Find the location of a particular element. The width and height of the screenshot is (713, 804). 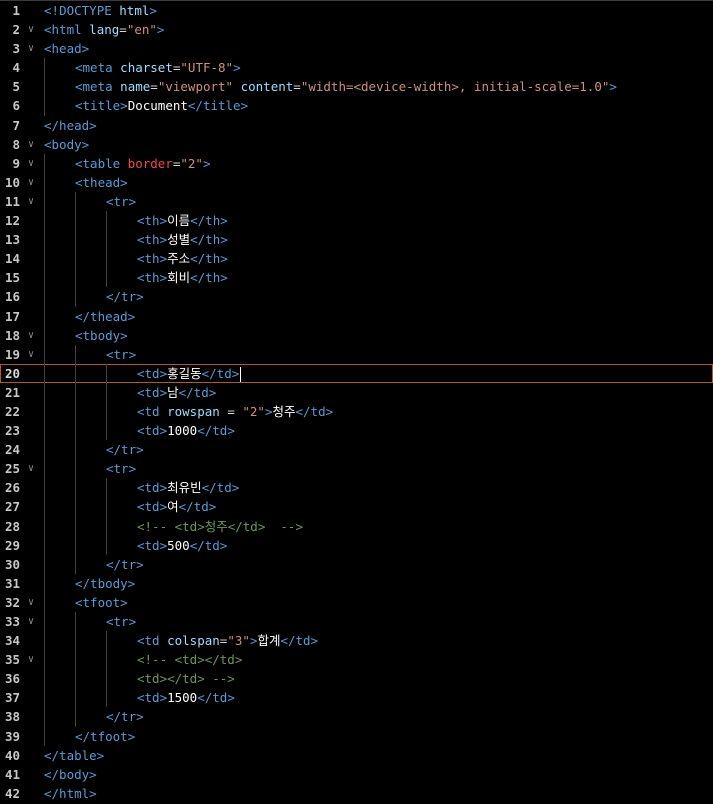

code-line: 34 <td colspan="3">합계</td> is located at coordinates (356, 641).